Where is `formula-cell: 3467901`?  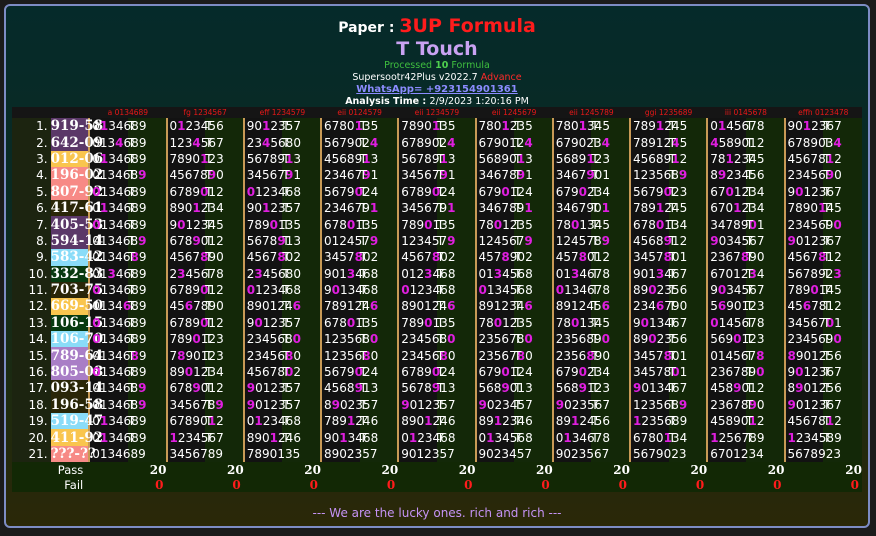
formula-cell: 3467901 is located at coordinates (580, 175).